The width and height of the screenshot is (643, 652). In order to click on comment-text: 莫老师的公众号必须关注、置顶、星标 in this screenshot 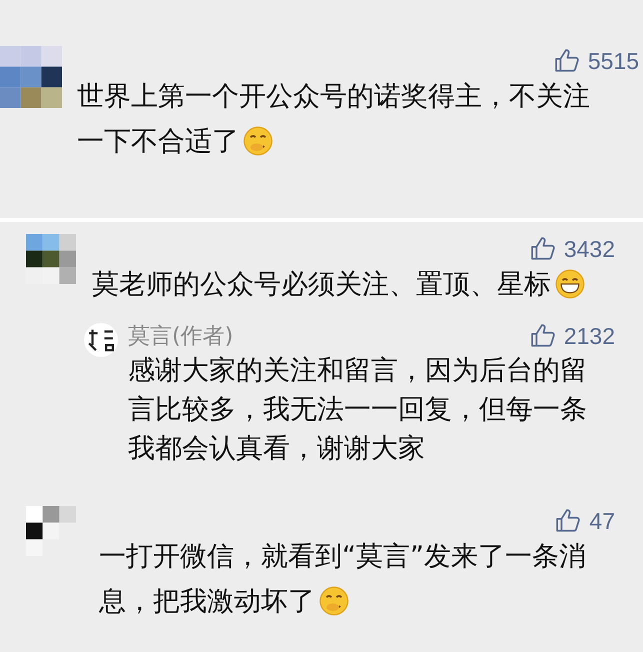, I will do `click(321, 284)`.